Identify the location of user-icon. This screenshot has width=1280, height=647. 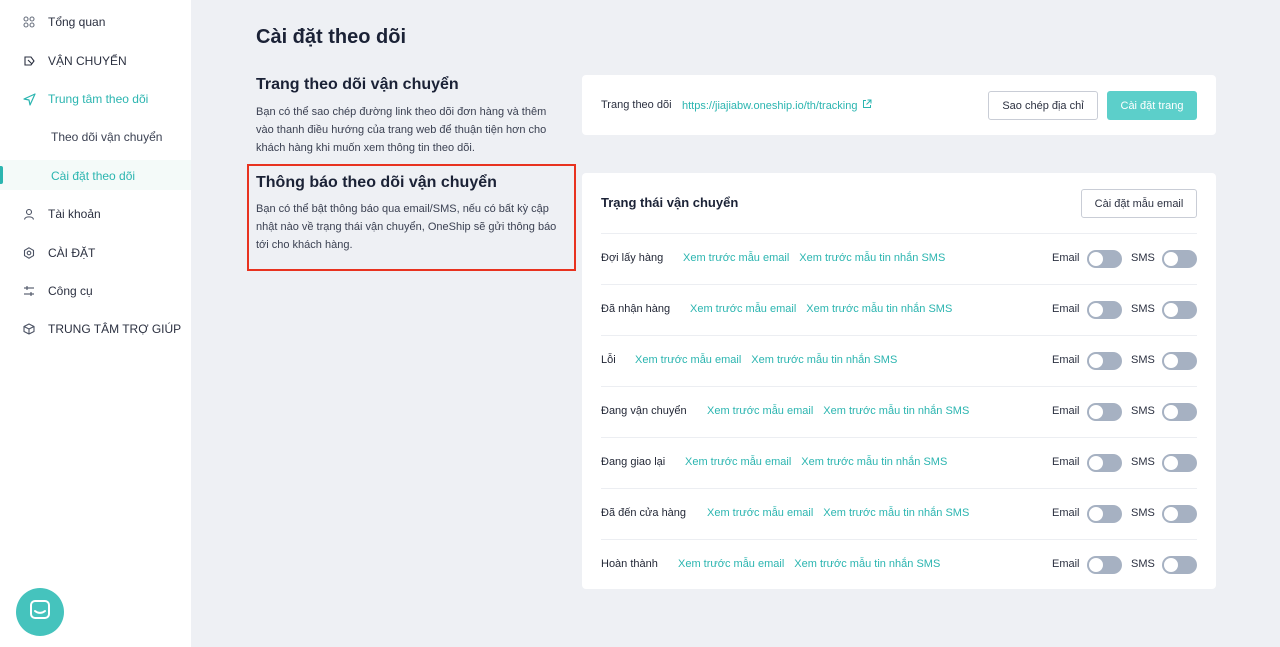
(29, 214).